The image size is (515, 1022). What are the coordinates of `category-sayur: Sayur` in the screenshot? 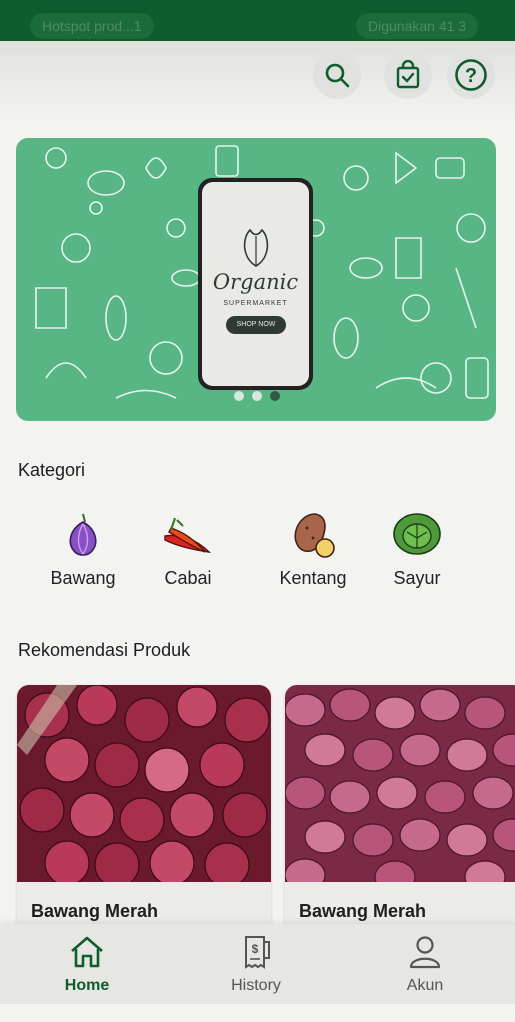 It's located at (417, 548).